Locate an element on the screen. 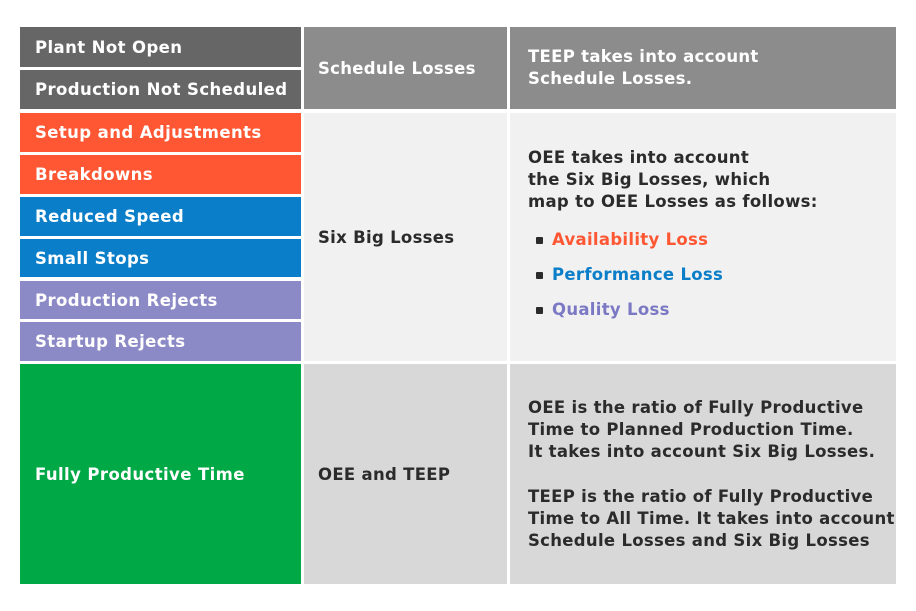 Image resolution: width=916 pixels, height=611 pixels. production-rejects-cell: Production Rejects is located at coordinates (160, 300).